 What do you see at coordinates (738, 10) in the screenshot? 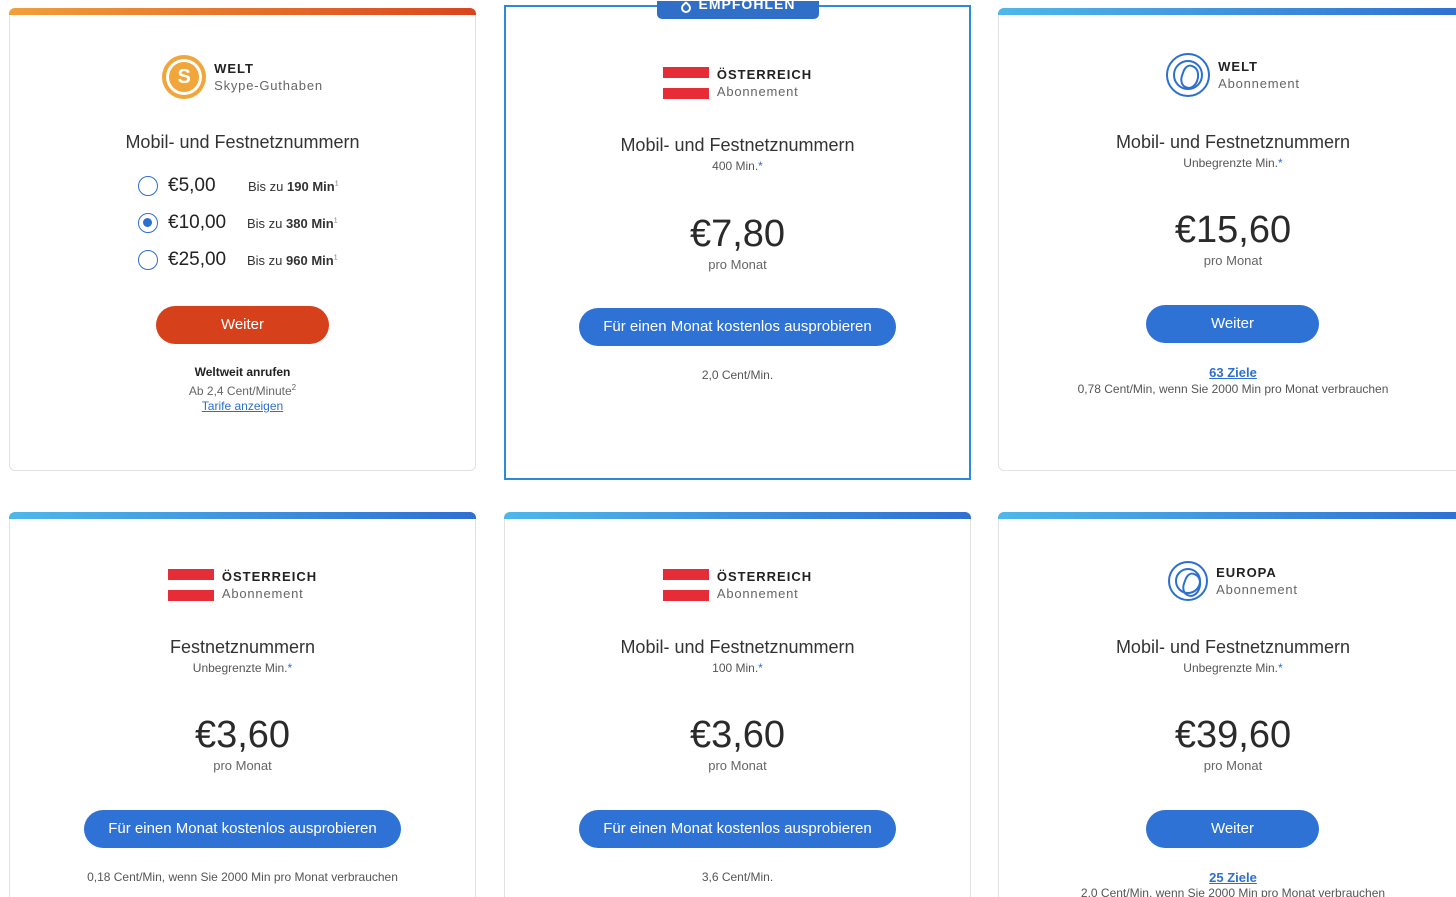
I see `recommended-ribbon: EMPFOHLEN` at bounding box center [738, 10].